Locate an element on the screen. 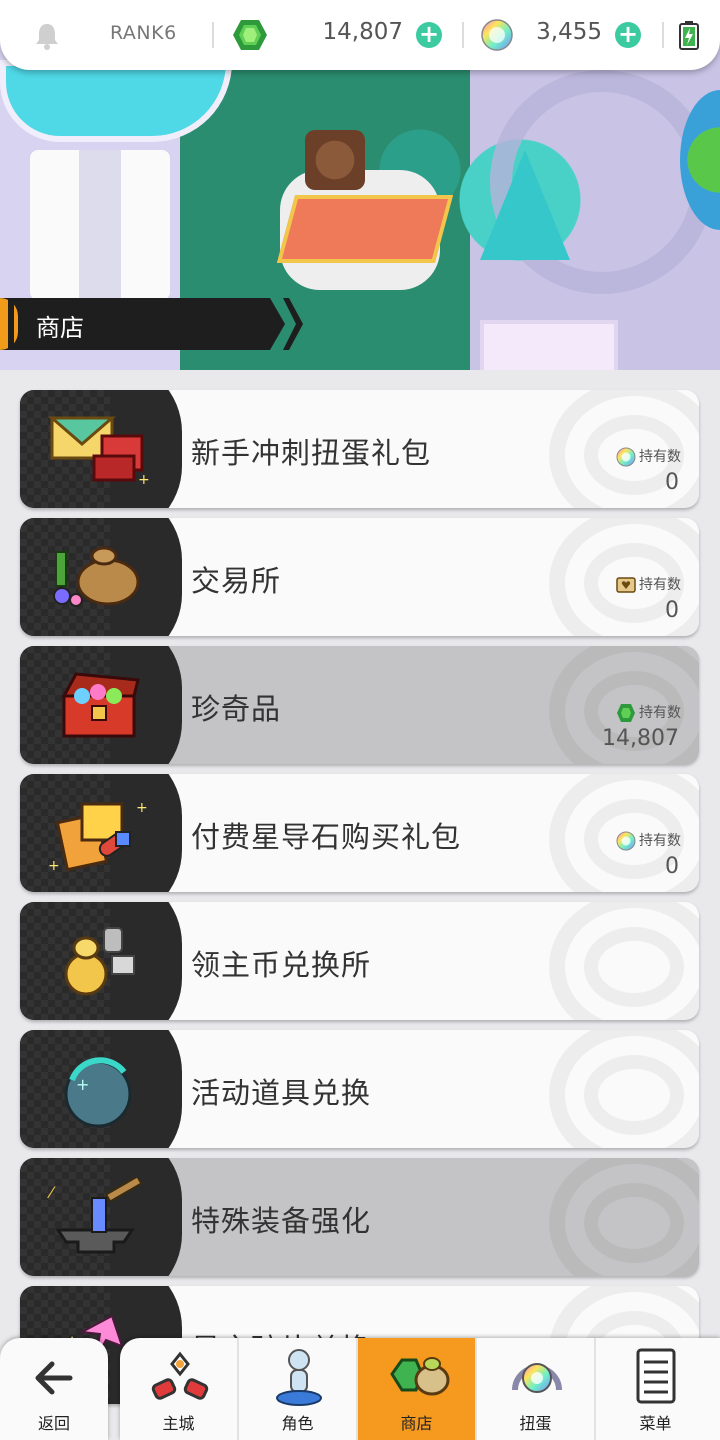 Image resolution: width=720 pixels, height=1440 pixels. shop-item-starter-gacha-pack: + 新手冲刺扭蛋礼包 持有数 0 is located at coordinates (359, 449).